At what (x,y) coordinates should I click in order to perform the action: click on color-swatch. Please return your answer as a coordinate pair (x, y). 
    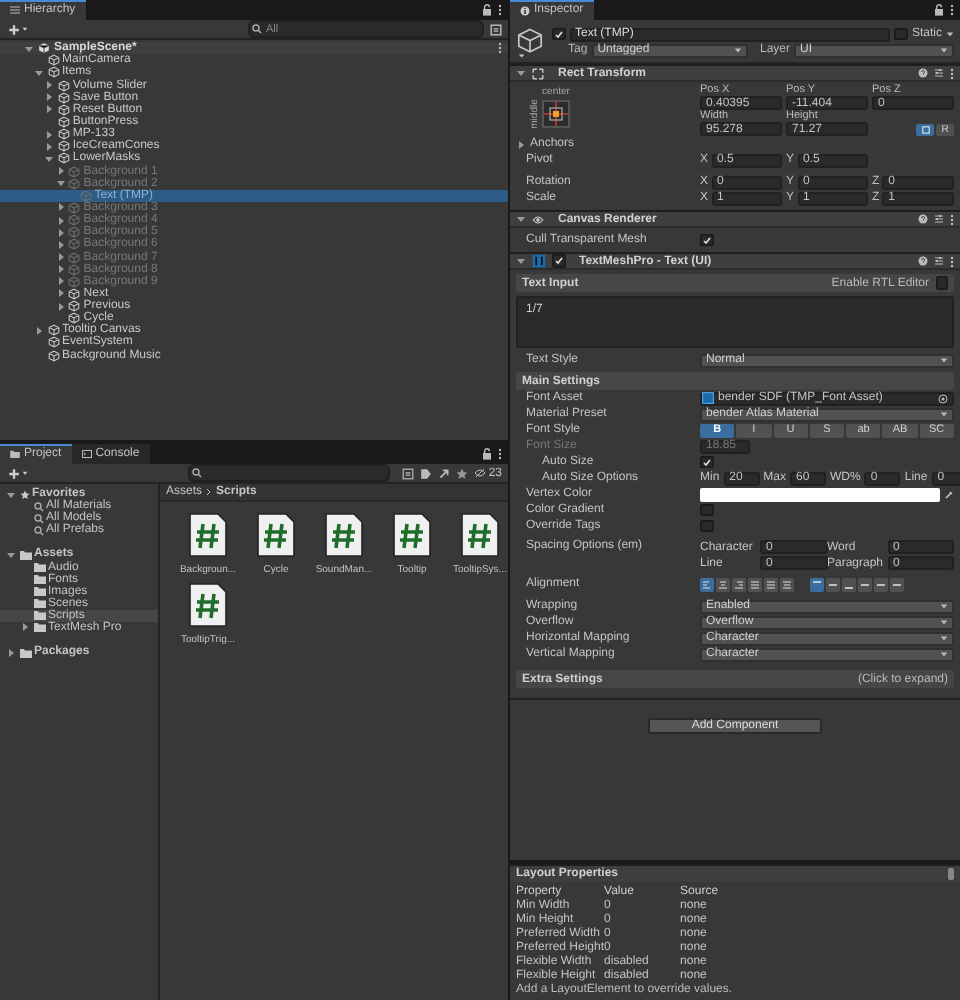
    Looking at the image, I should click on (820, 494).